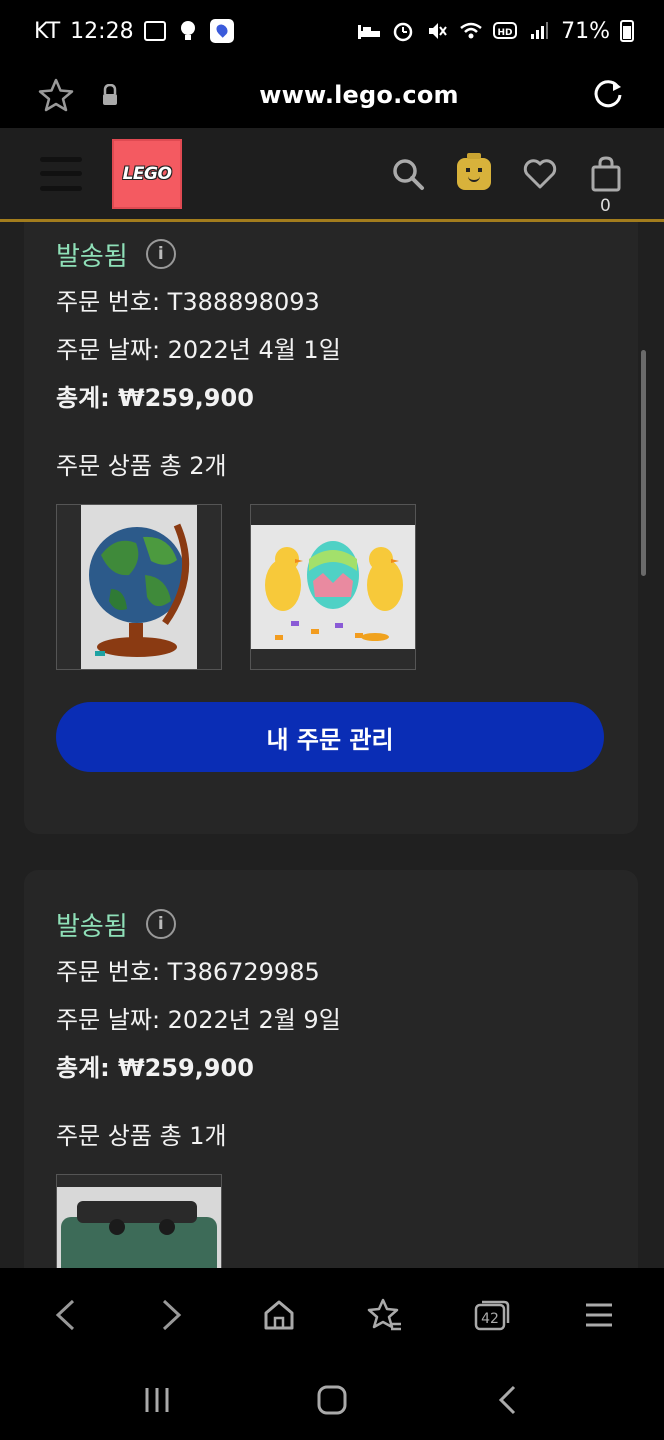  I want to click on gallery-notification-icon, so click(154, 31).